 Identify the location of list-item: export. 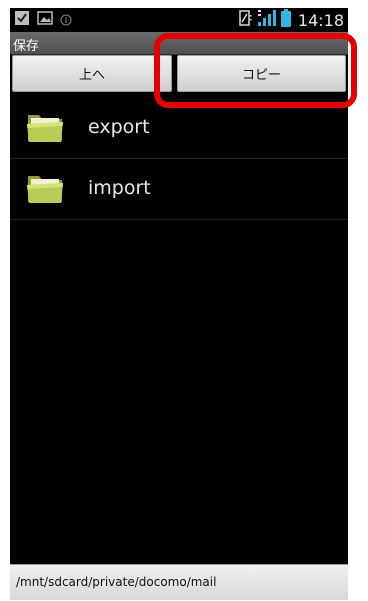
(179, 128).